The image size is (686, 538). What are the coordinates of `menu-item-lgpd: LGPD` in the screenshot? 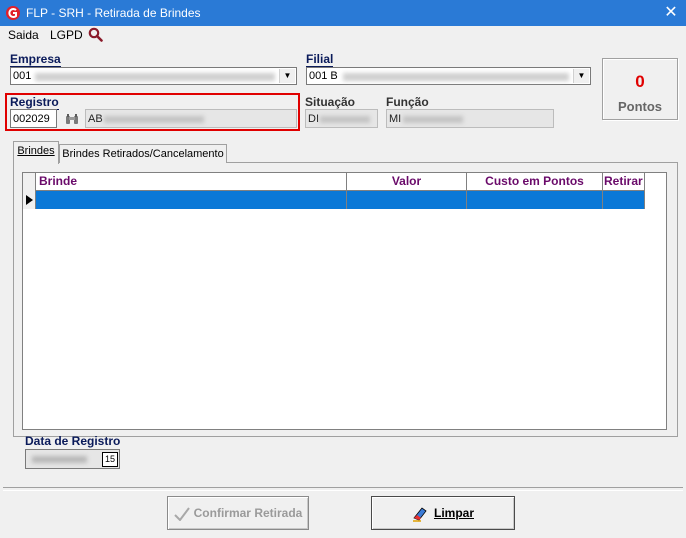 It's located at (66, 35).